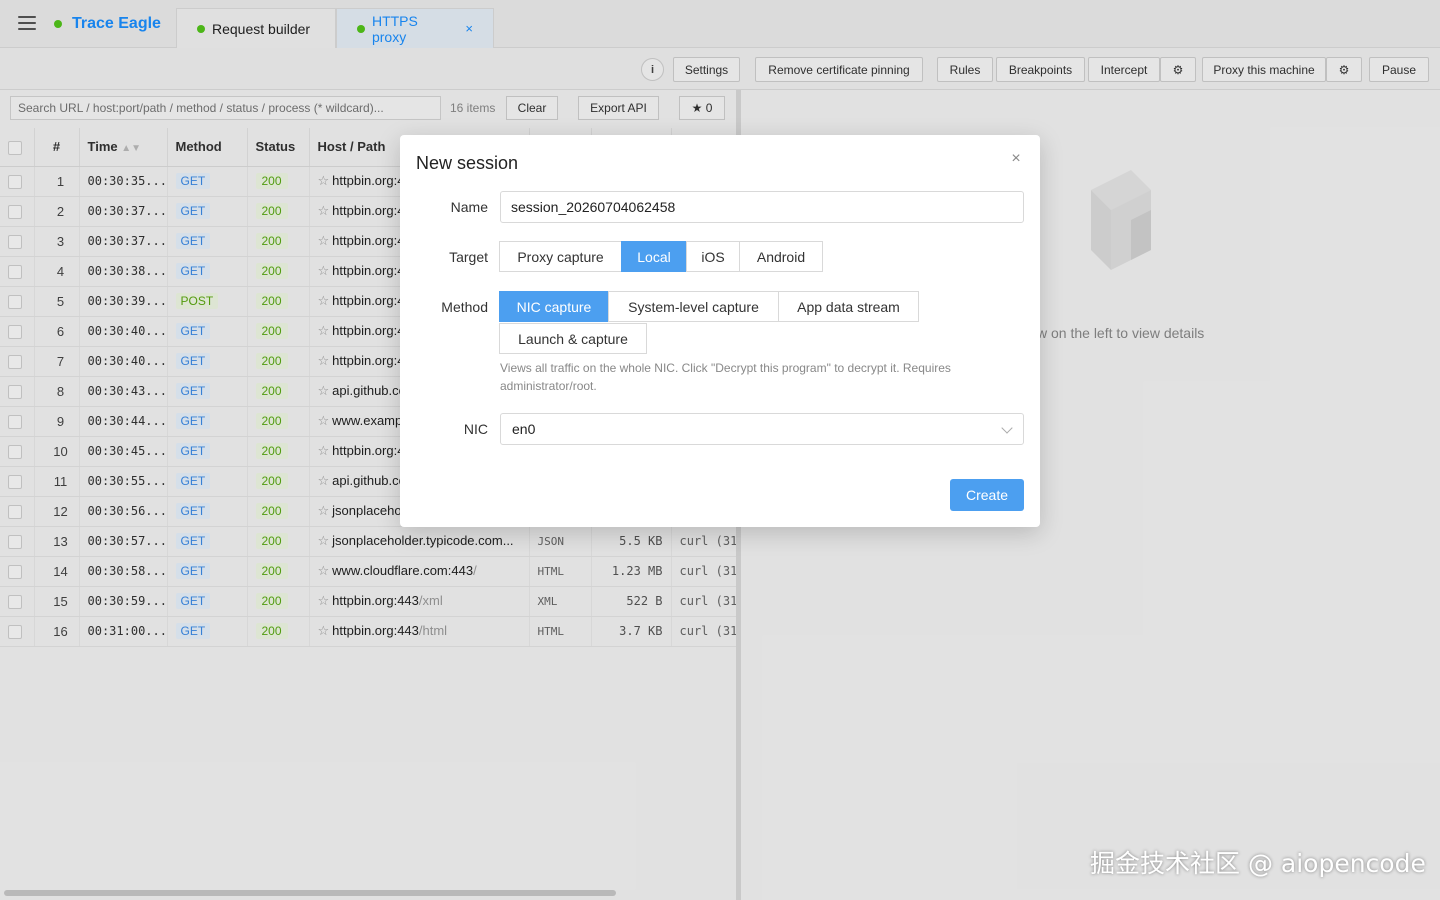 This screenshot has height=900, width=1440. I want to click on method-system-level-capture: System-level capture, so click(693, 306).